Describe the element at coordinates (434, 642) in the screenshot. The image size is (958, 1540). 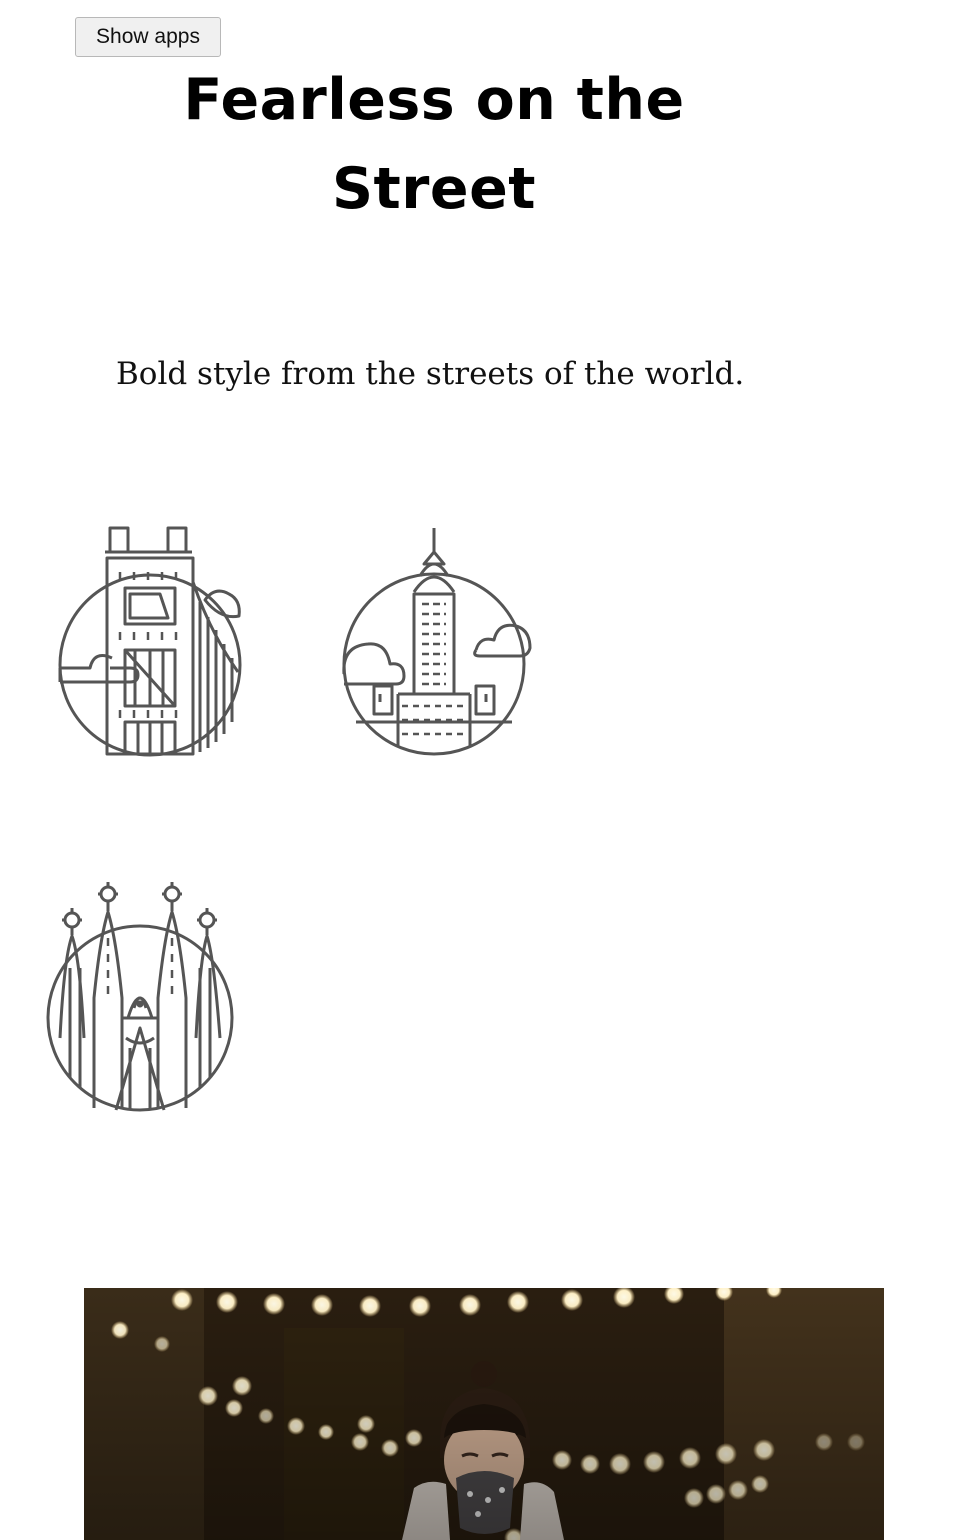
I see `chrysler-building-icon` at that location.